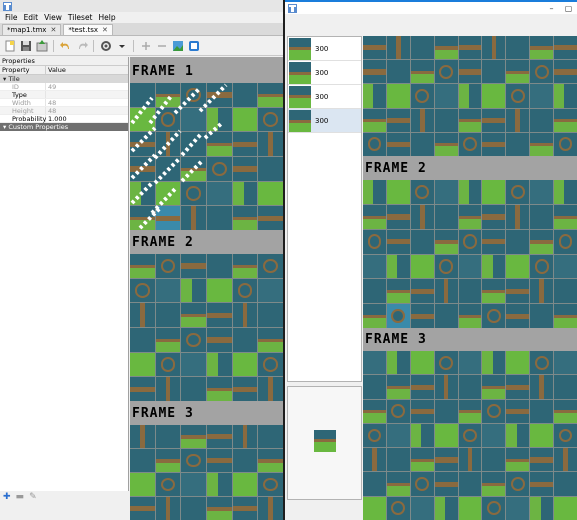 The image size is (577, 520). Describe the element at coordinates (31, 17) in the screenshot. I see `menu-edit: Edit` at that location.